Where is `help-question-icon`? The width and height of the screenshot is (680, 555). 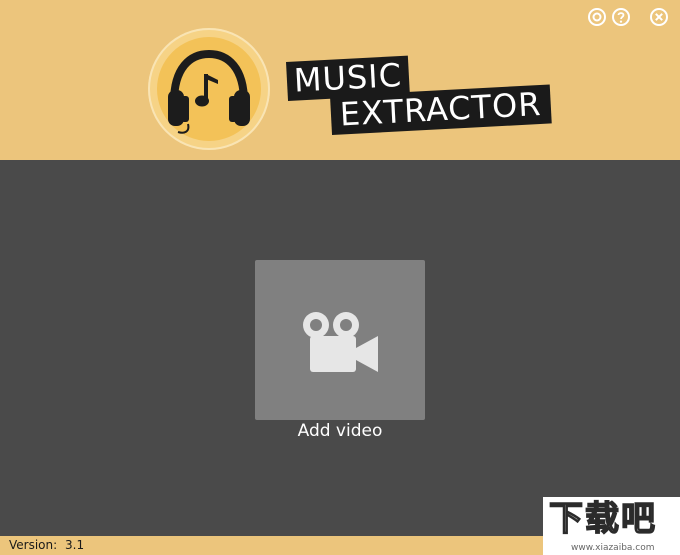 help-question-icon is located at coordinates (621, 17).